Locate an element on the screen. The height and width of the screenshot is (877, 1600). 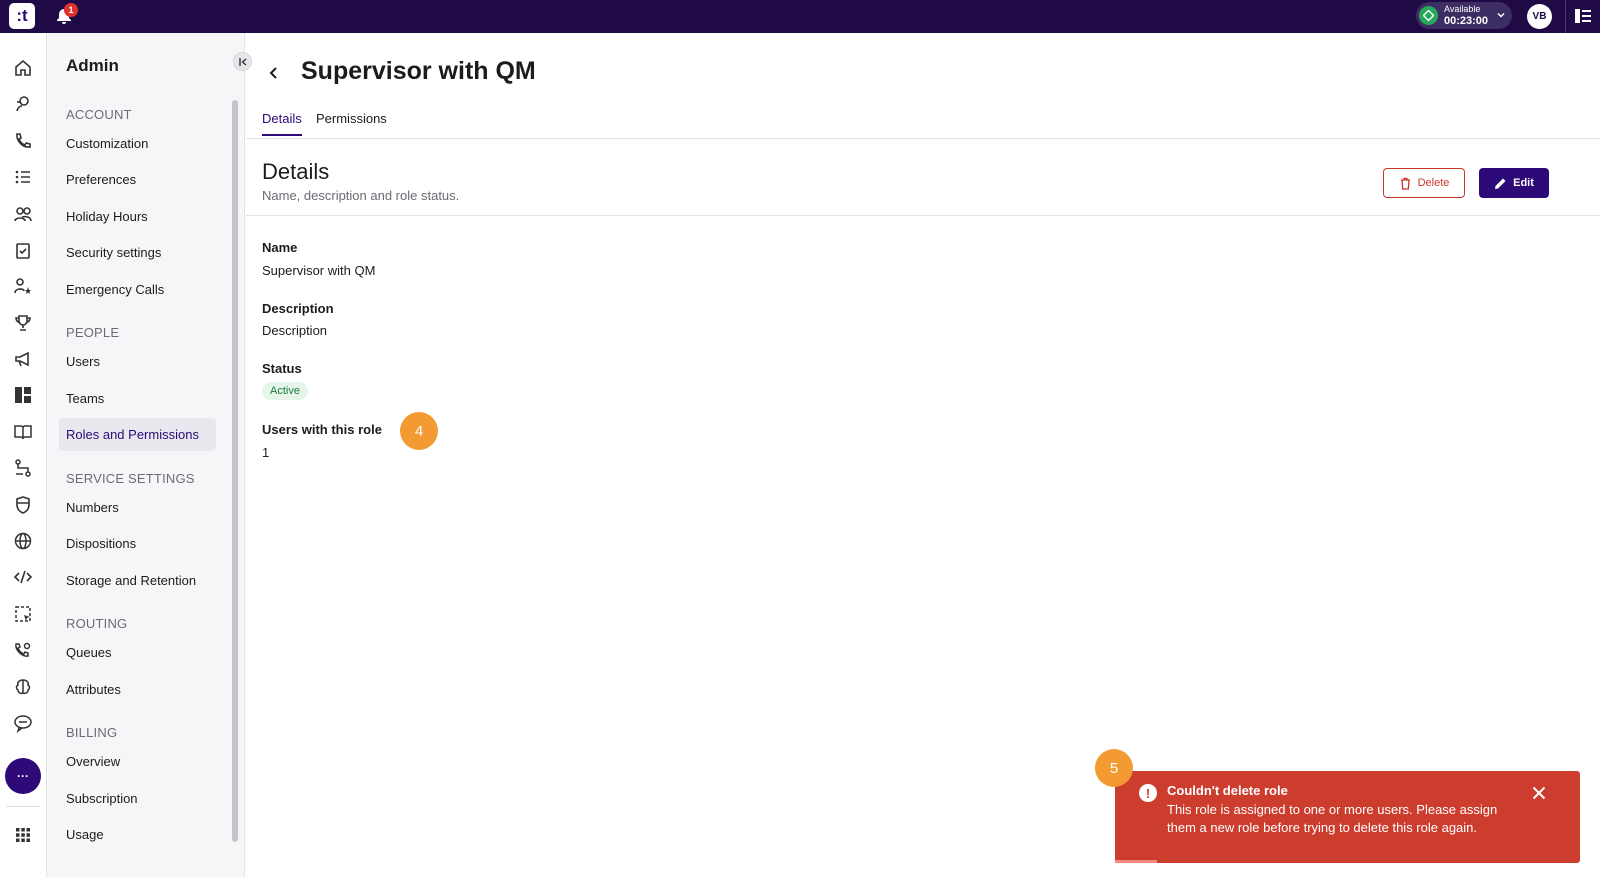
tab-permissions: Permissions is located at coordinates (351, 122).